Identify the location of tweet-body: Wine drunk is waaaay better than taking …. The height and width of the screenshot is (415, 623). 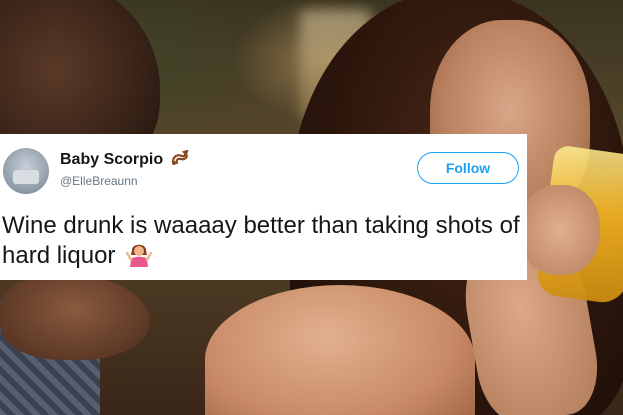
(261, 240).